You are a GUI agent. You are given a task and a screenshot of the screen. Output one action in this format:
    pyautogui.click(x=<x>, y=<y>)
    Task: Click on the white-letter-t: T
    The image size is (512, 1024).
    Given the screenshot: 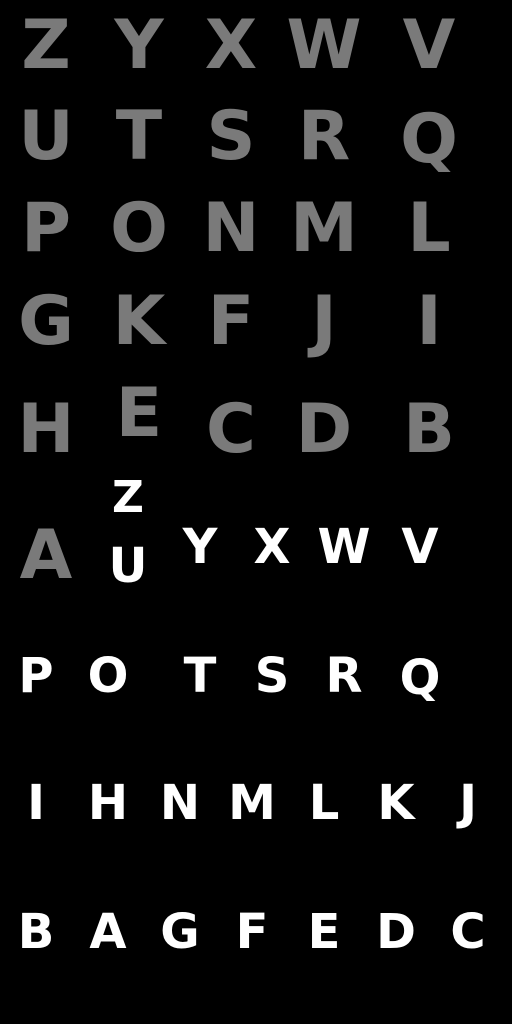 What is the action you would take?
    pyautogui.click(x=200, y=676)
    